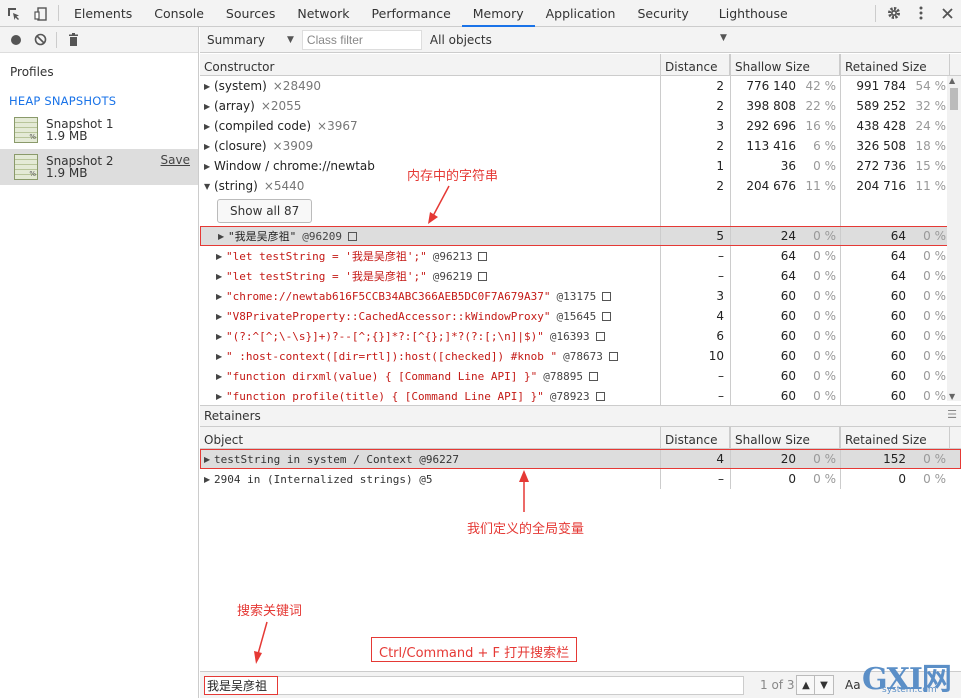  Describe the element at coordinates (103, 13) in the screenshot. I see `tab-elements: Elements` at that location.